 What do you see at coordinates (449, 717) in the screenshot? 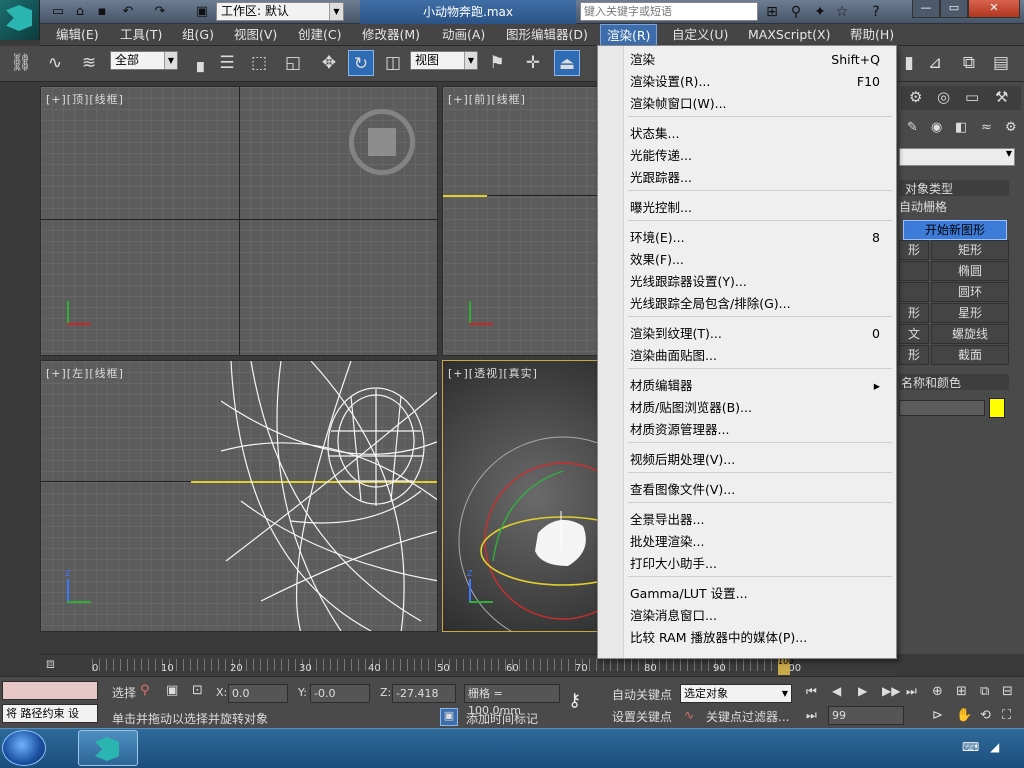
I see `time-tag-icon: ▣` at bounding box center [449, 717].